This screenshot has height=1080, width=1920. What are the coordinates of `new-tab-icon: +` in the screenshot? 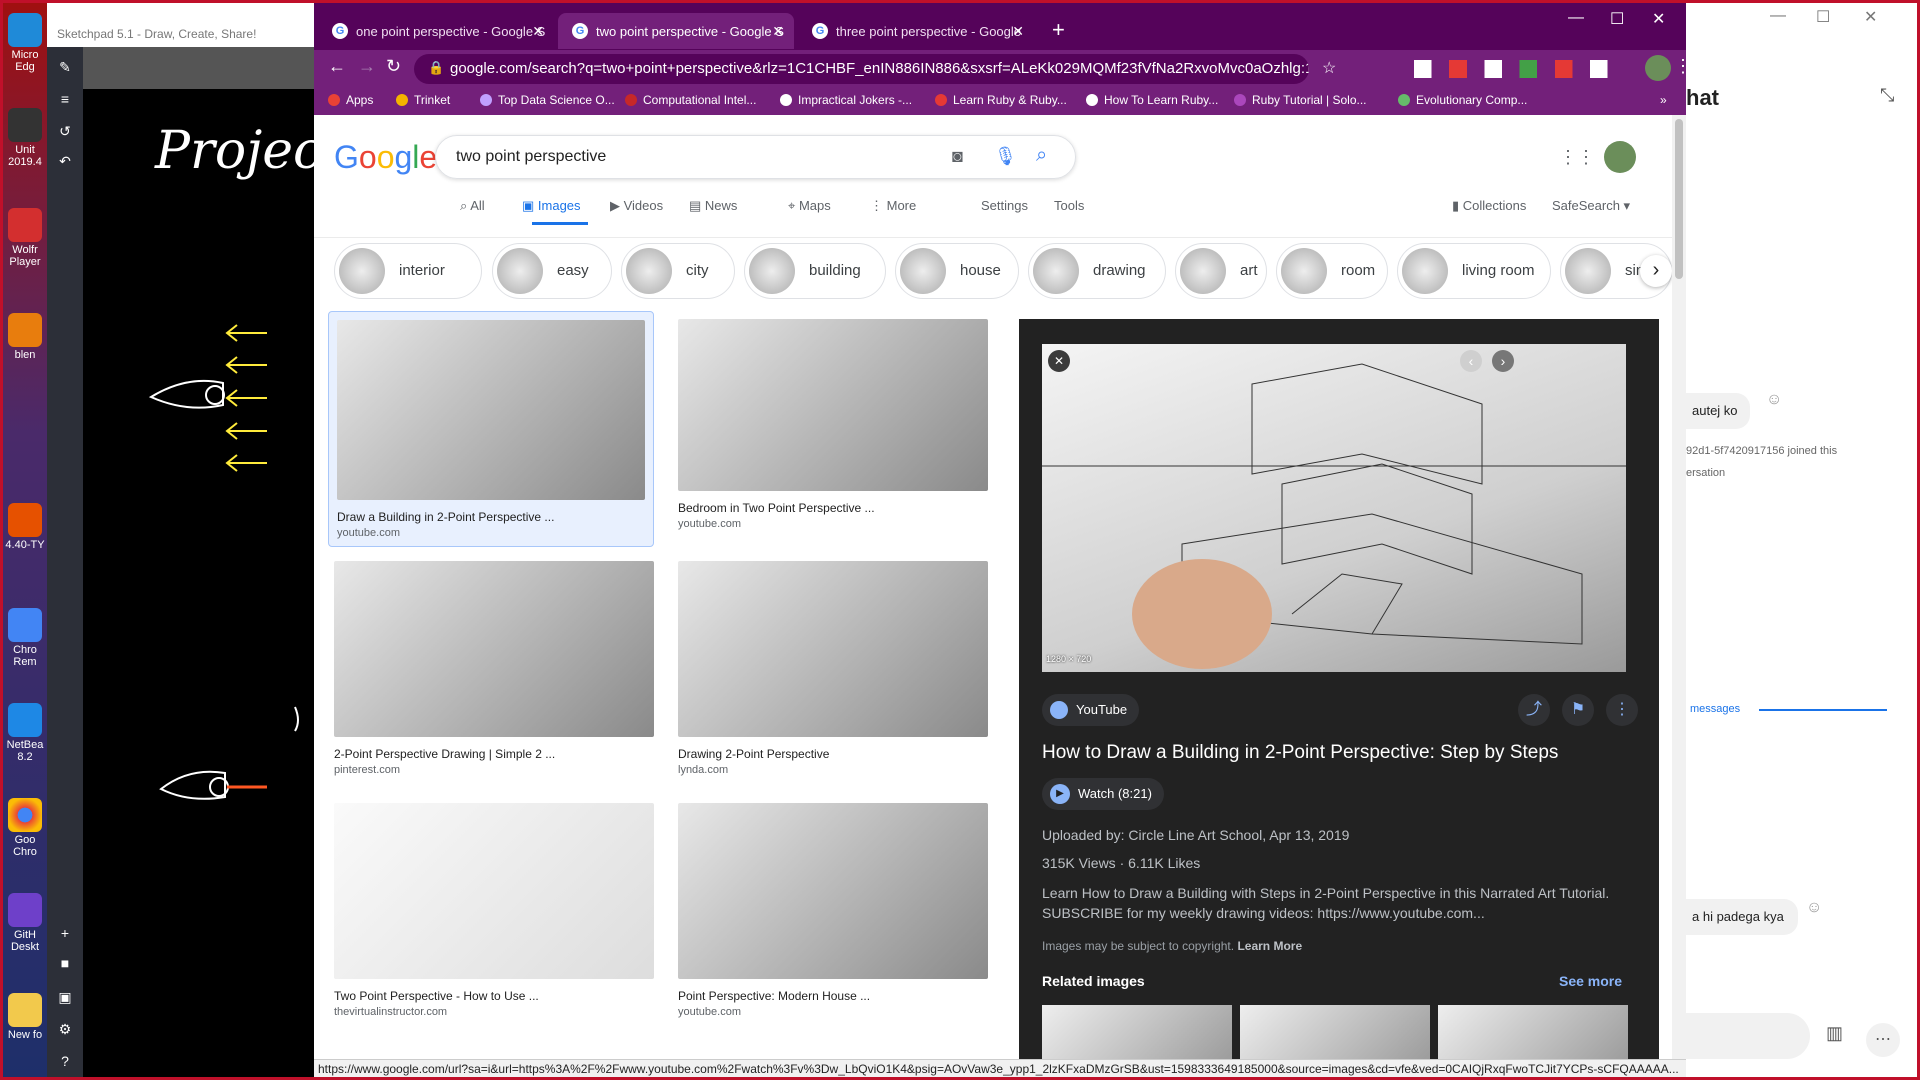 It's located at (1058, 30).